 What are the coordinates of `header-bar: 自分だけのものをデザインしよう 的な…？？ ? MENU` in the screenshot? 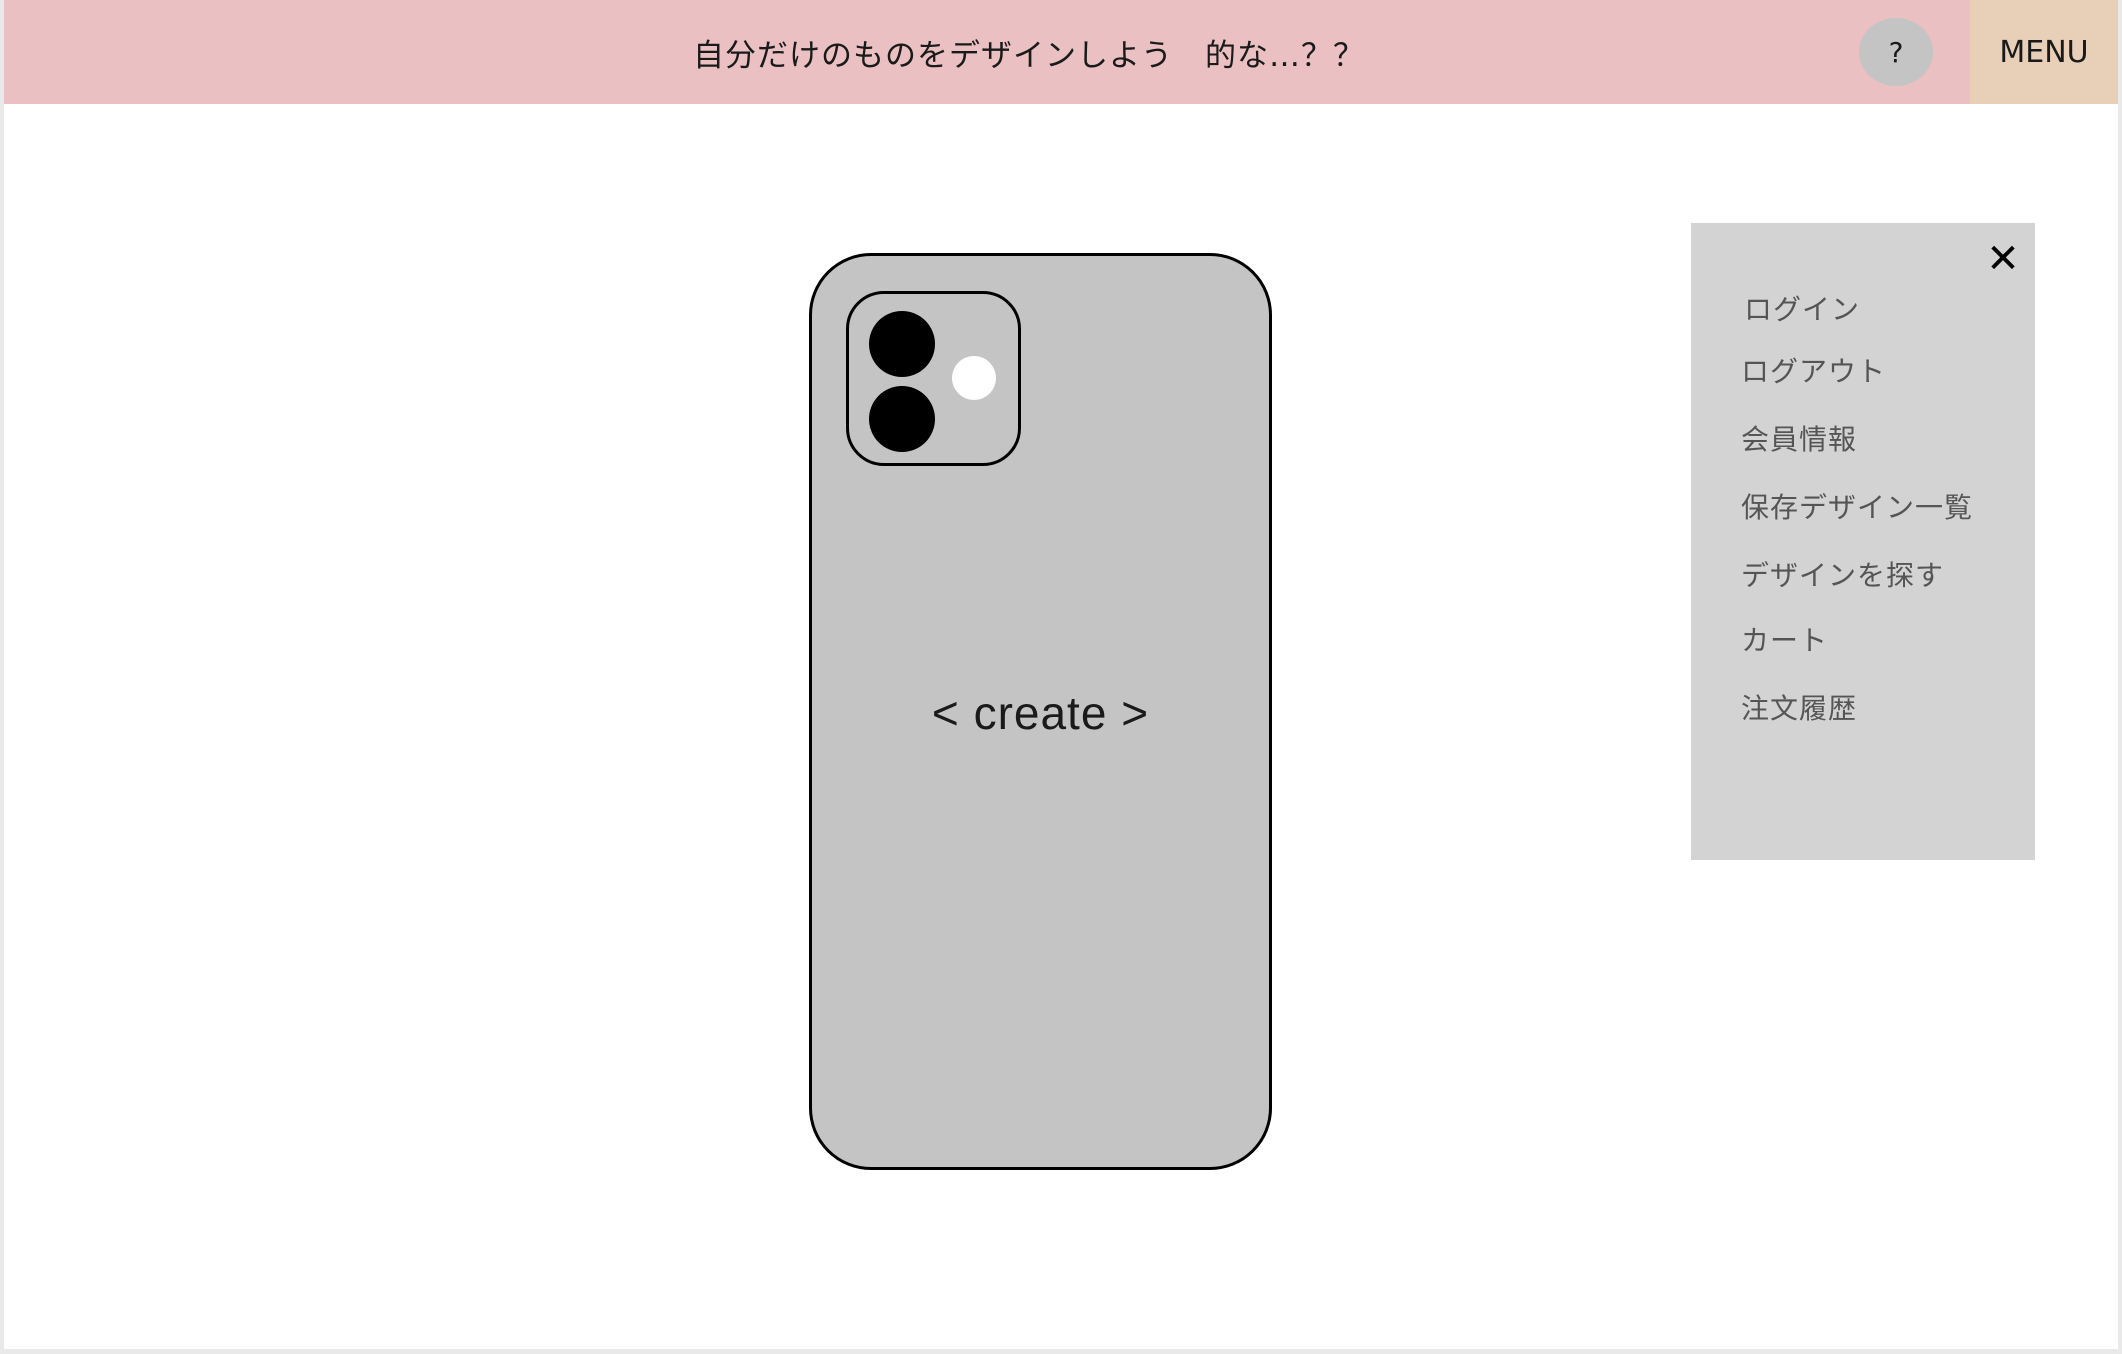 It's located at (1061, 52).